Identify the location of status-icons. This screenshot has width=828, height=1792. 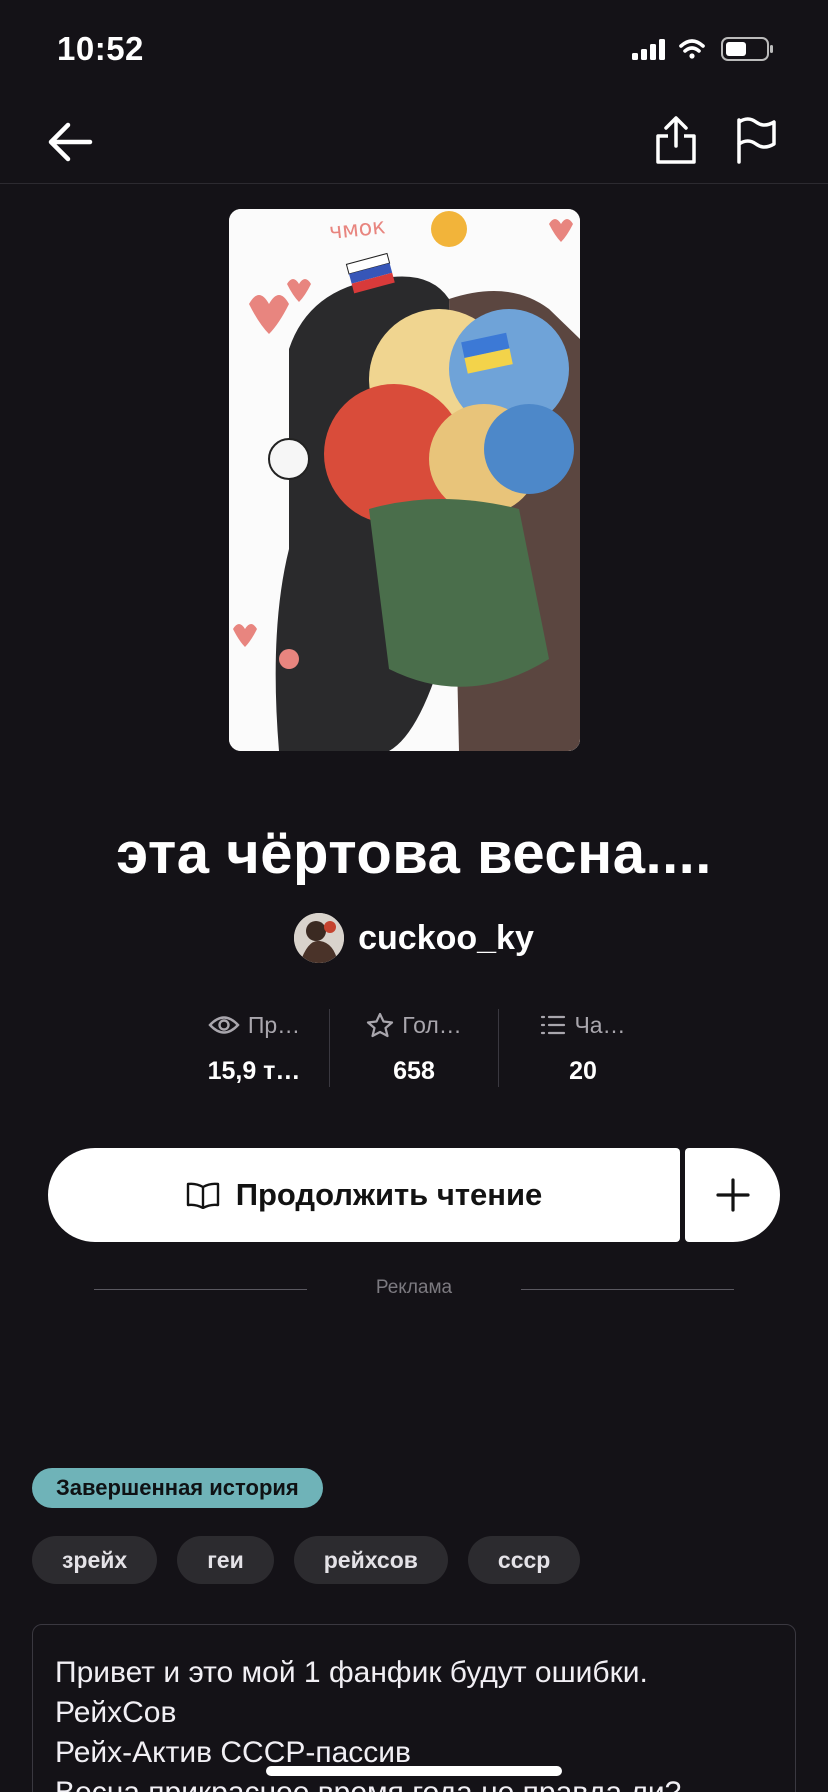
(712, 49).